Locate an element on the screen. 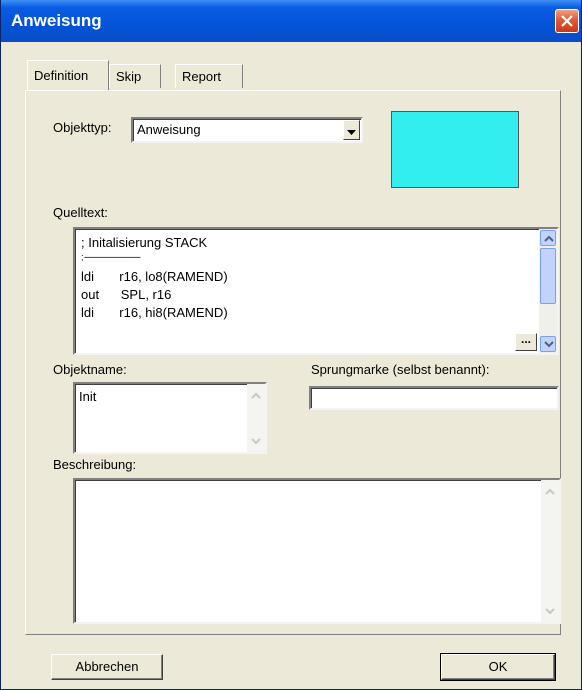 This screenshot has width=582, height=690. scroll-thumb is located at coordinates (548, 276).